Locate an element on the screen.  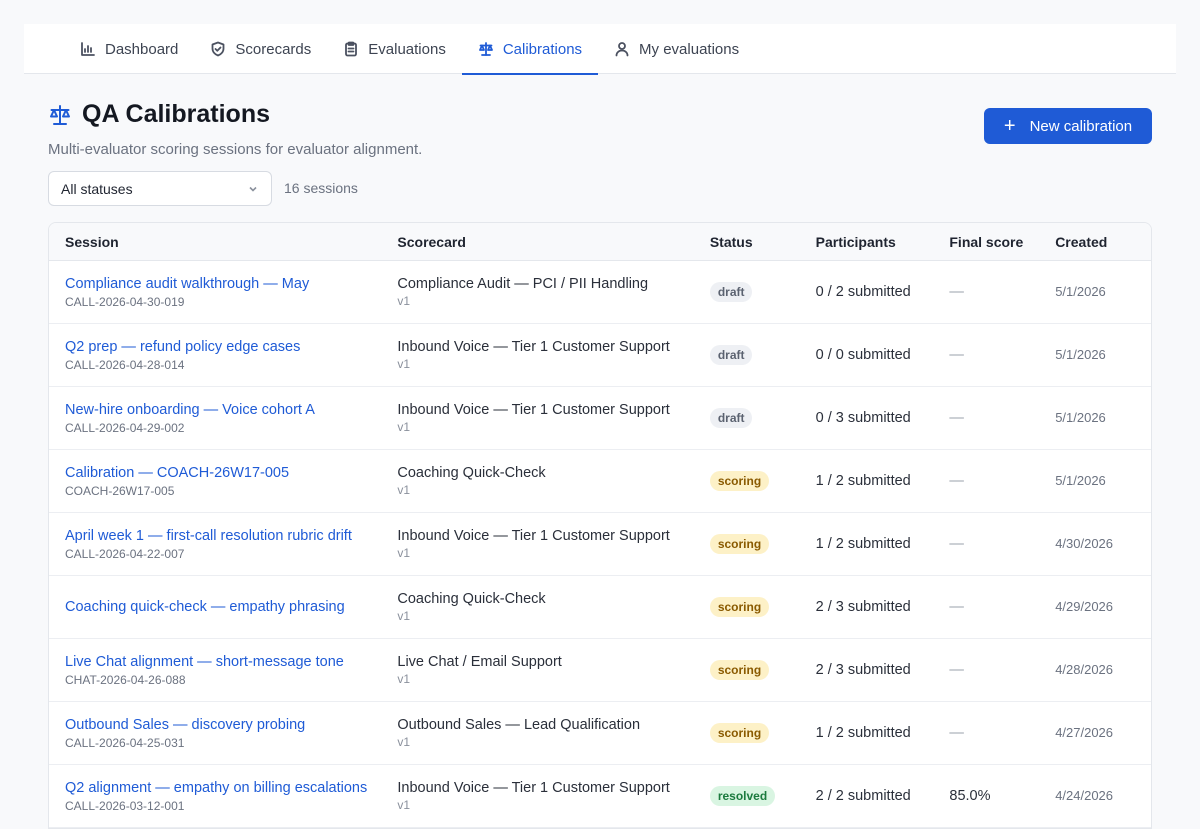
created-cell: 4/28/2026 is located at coordinates (1103, 670).